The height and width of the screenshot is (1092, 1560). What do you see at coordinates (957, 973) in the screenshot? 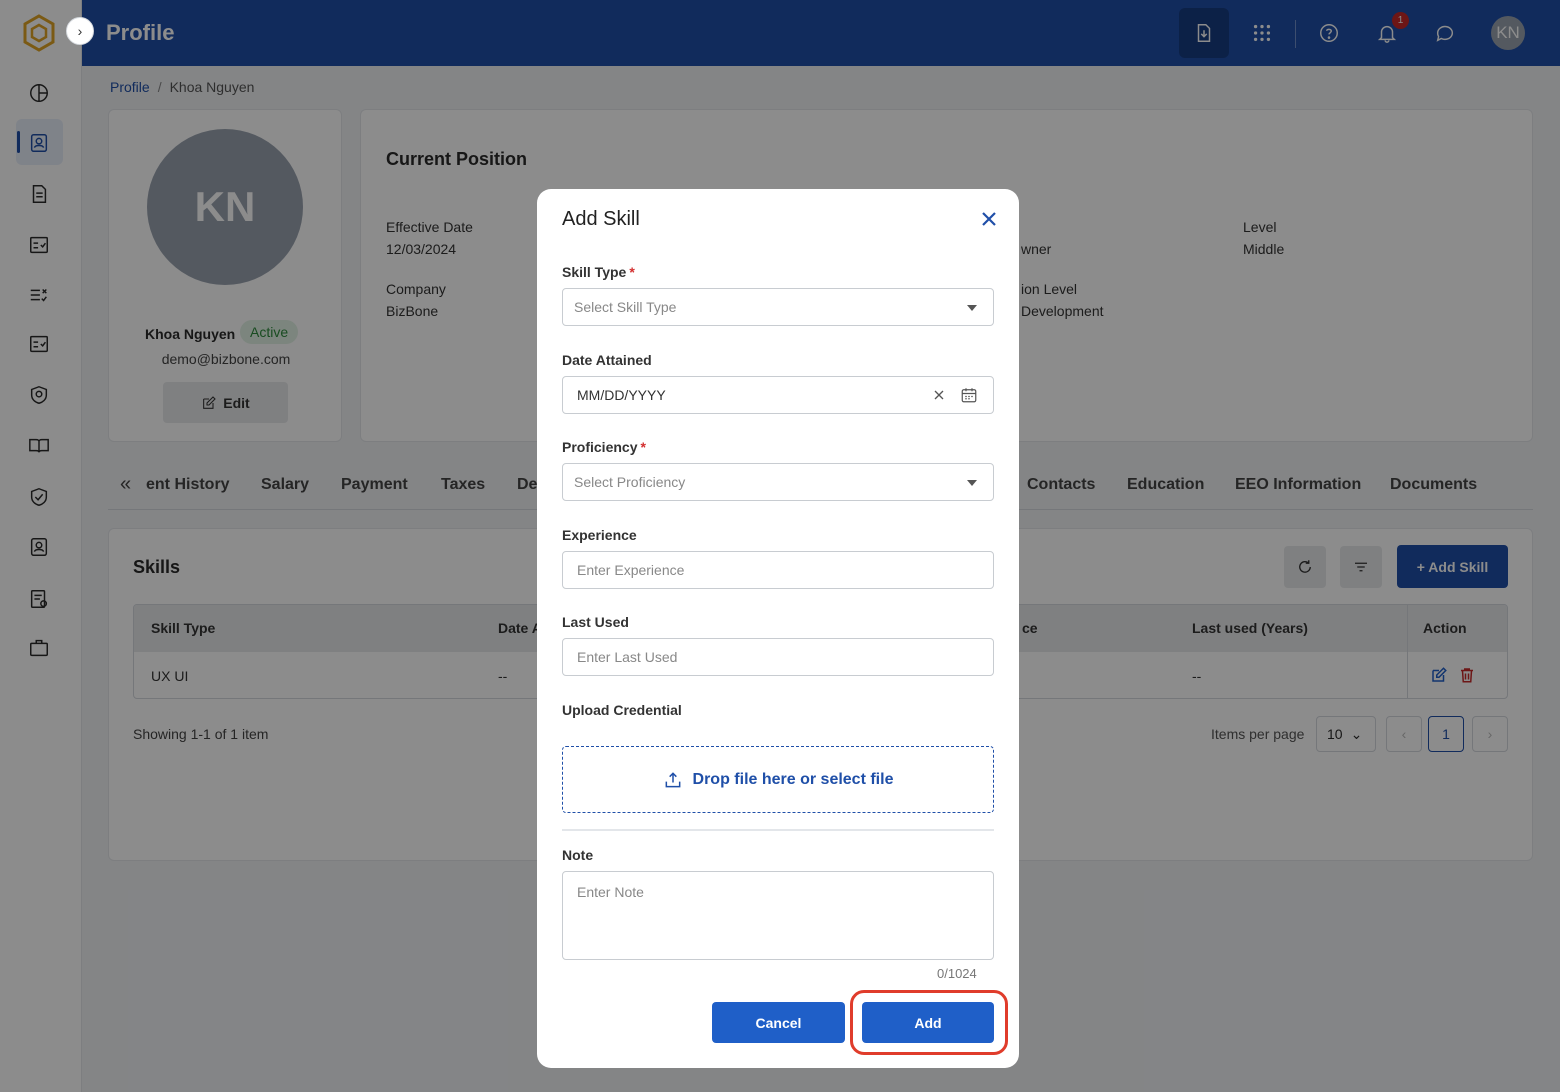
I see `note-char-count: 0/1024` at bounding box center [957, 973].